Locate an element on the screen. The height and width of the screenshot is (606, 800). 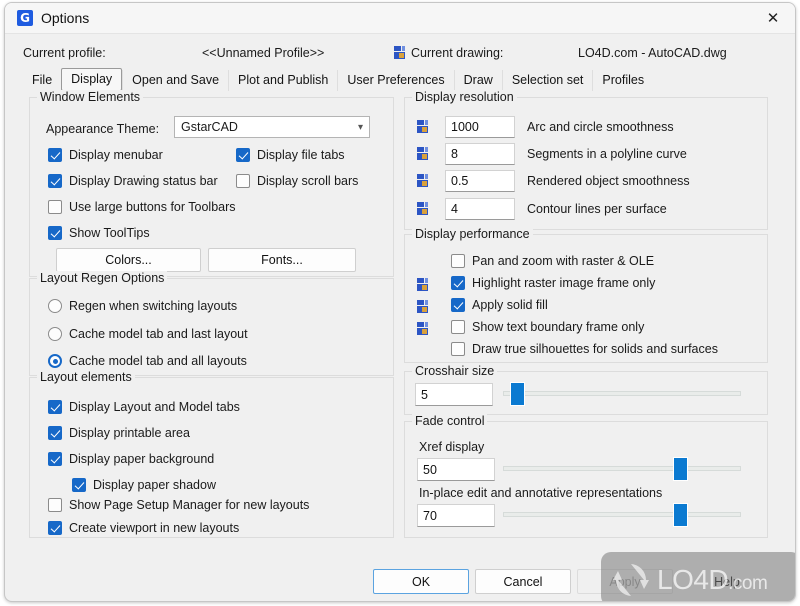
cancel-button: Cancel is located at coordinates (523, 581).